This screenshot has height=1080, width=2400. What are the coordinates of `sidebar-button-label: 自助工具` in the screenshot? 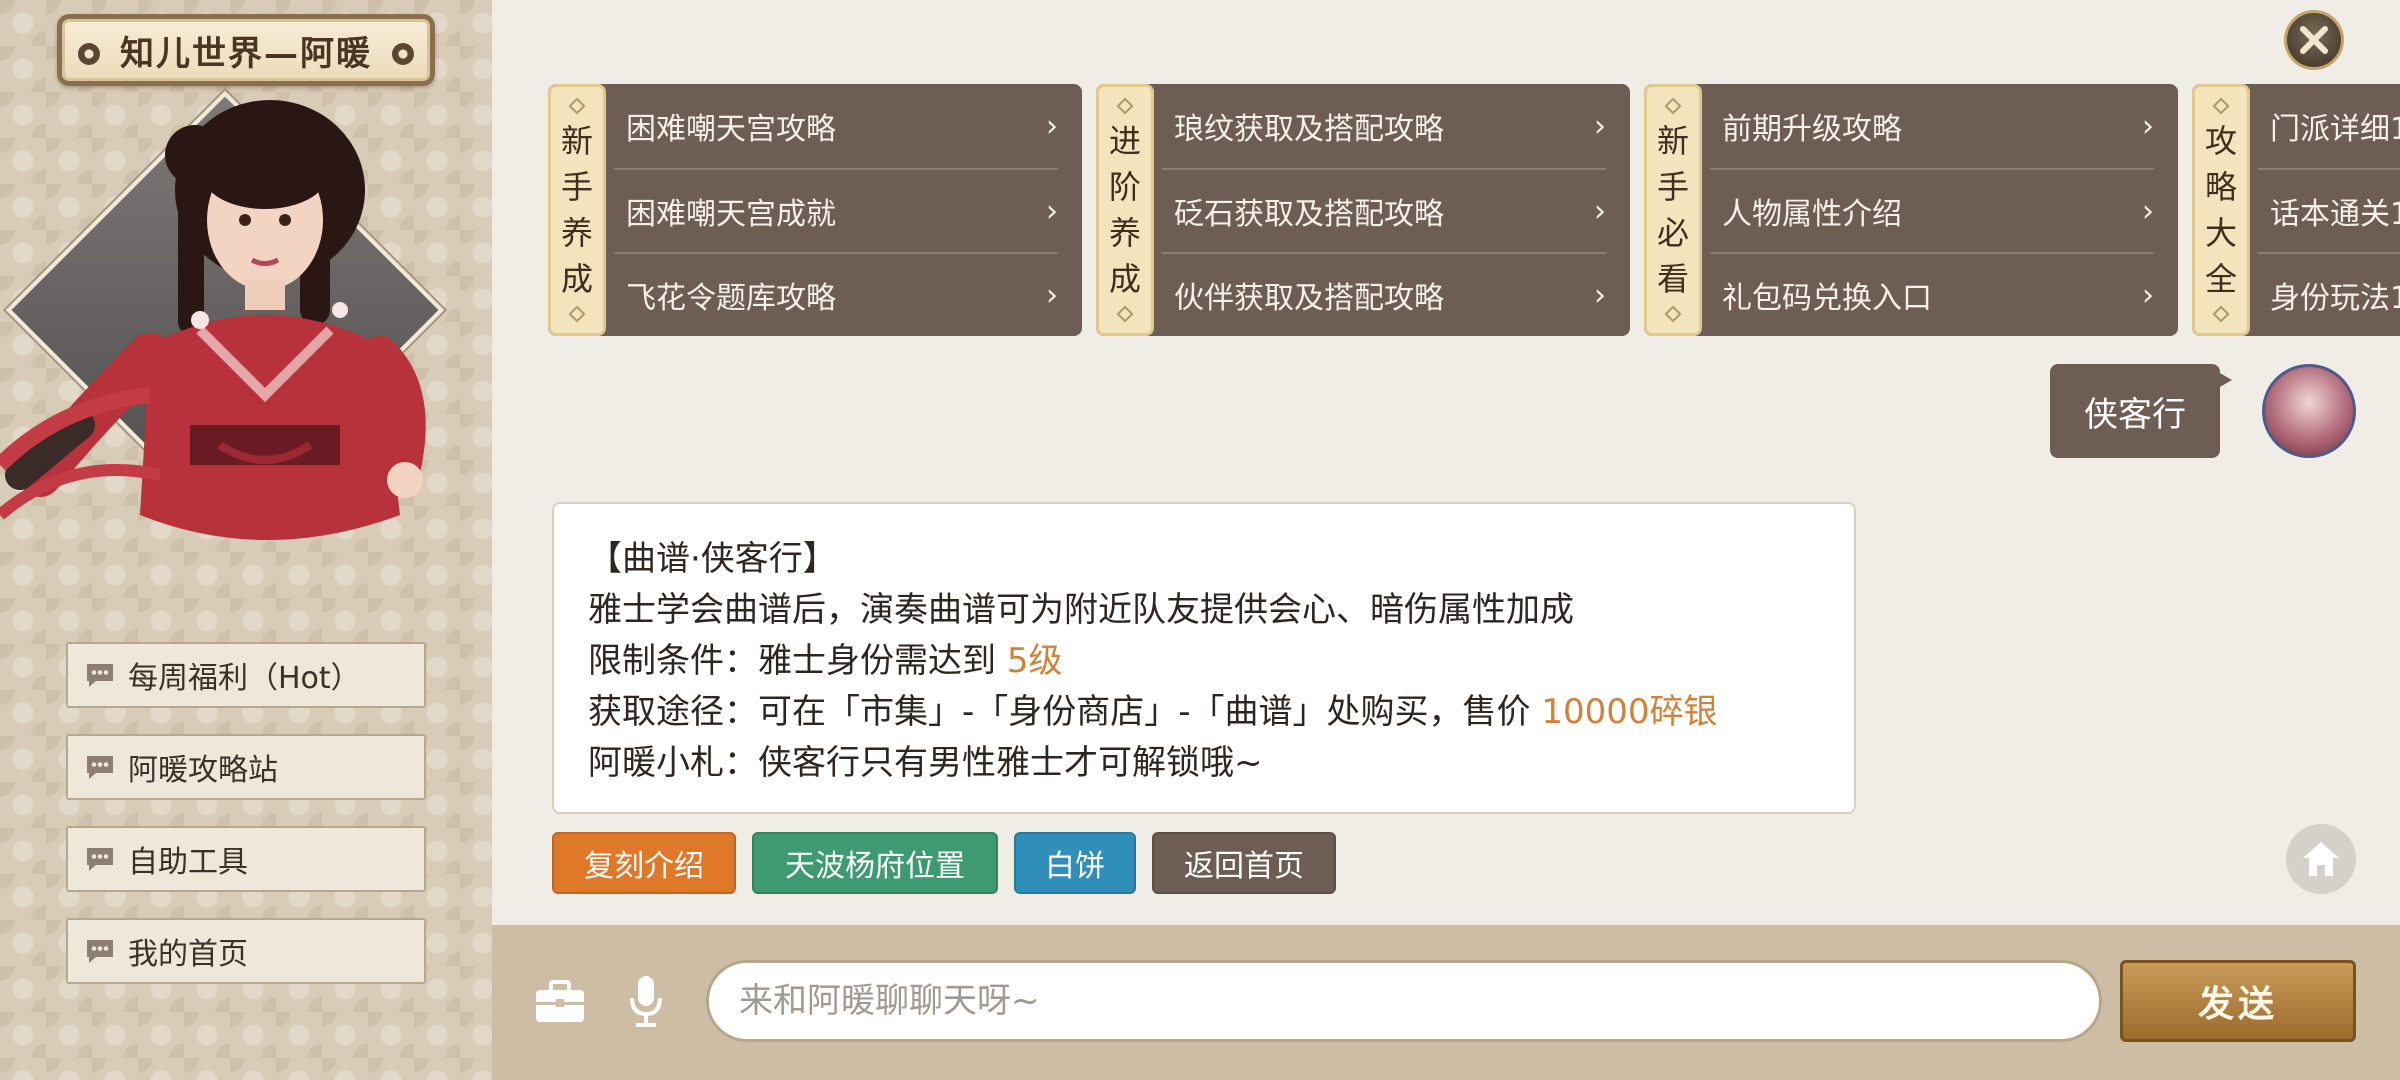 It's located at (188, 862).